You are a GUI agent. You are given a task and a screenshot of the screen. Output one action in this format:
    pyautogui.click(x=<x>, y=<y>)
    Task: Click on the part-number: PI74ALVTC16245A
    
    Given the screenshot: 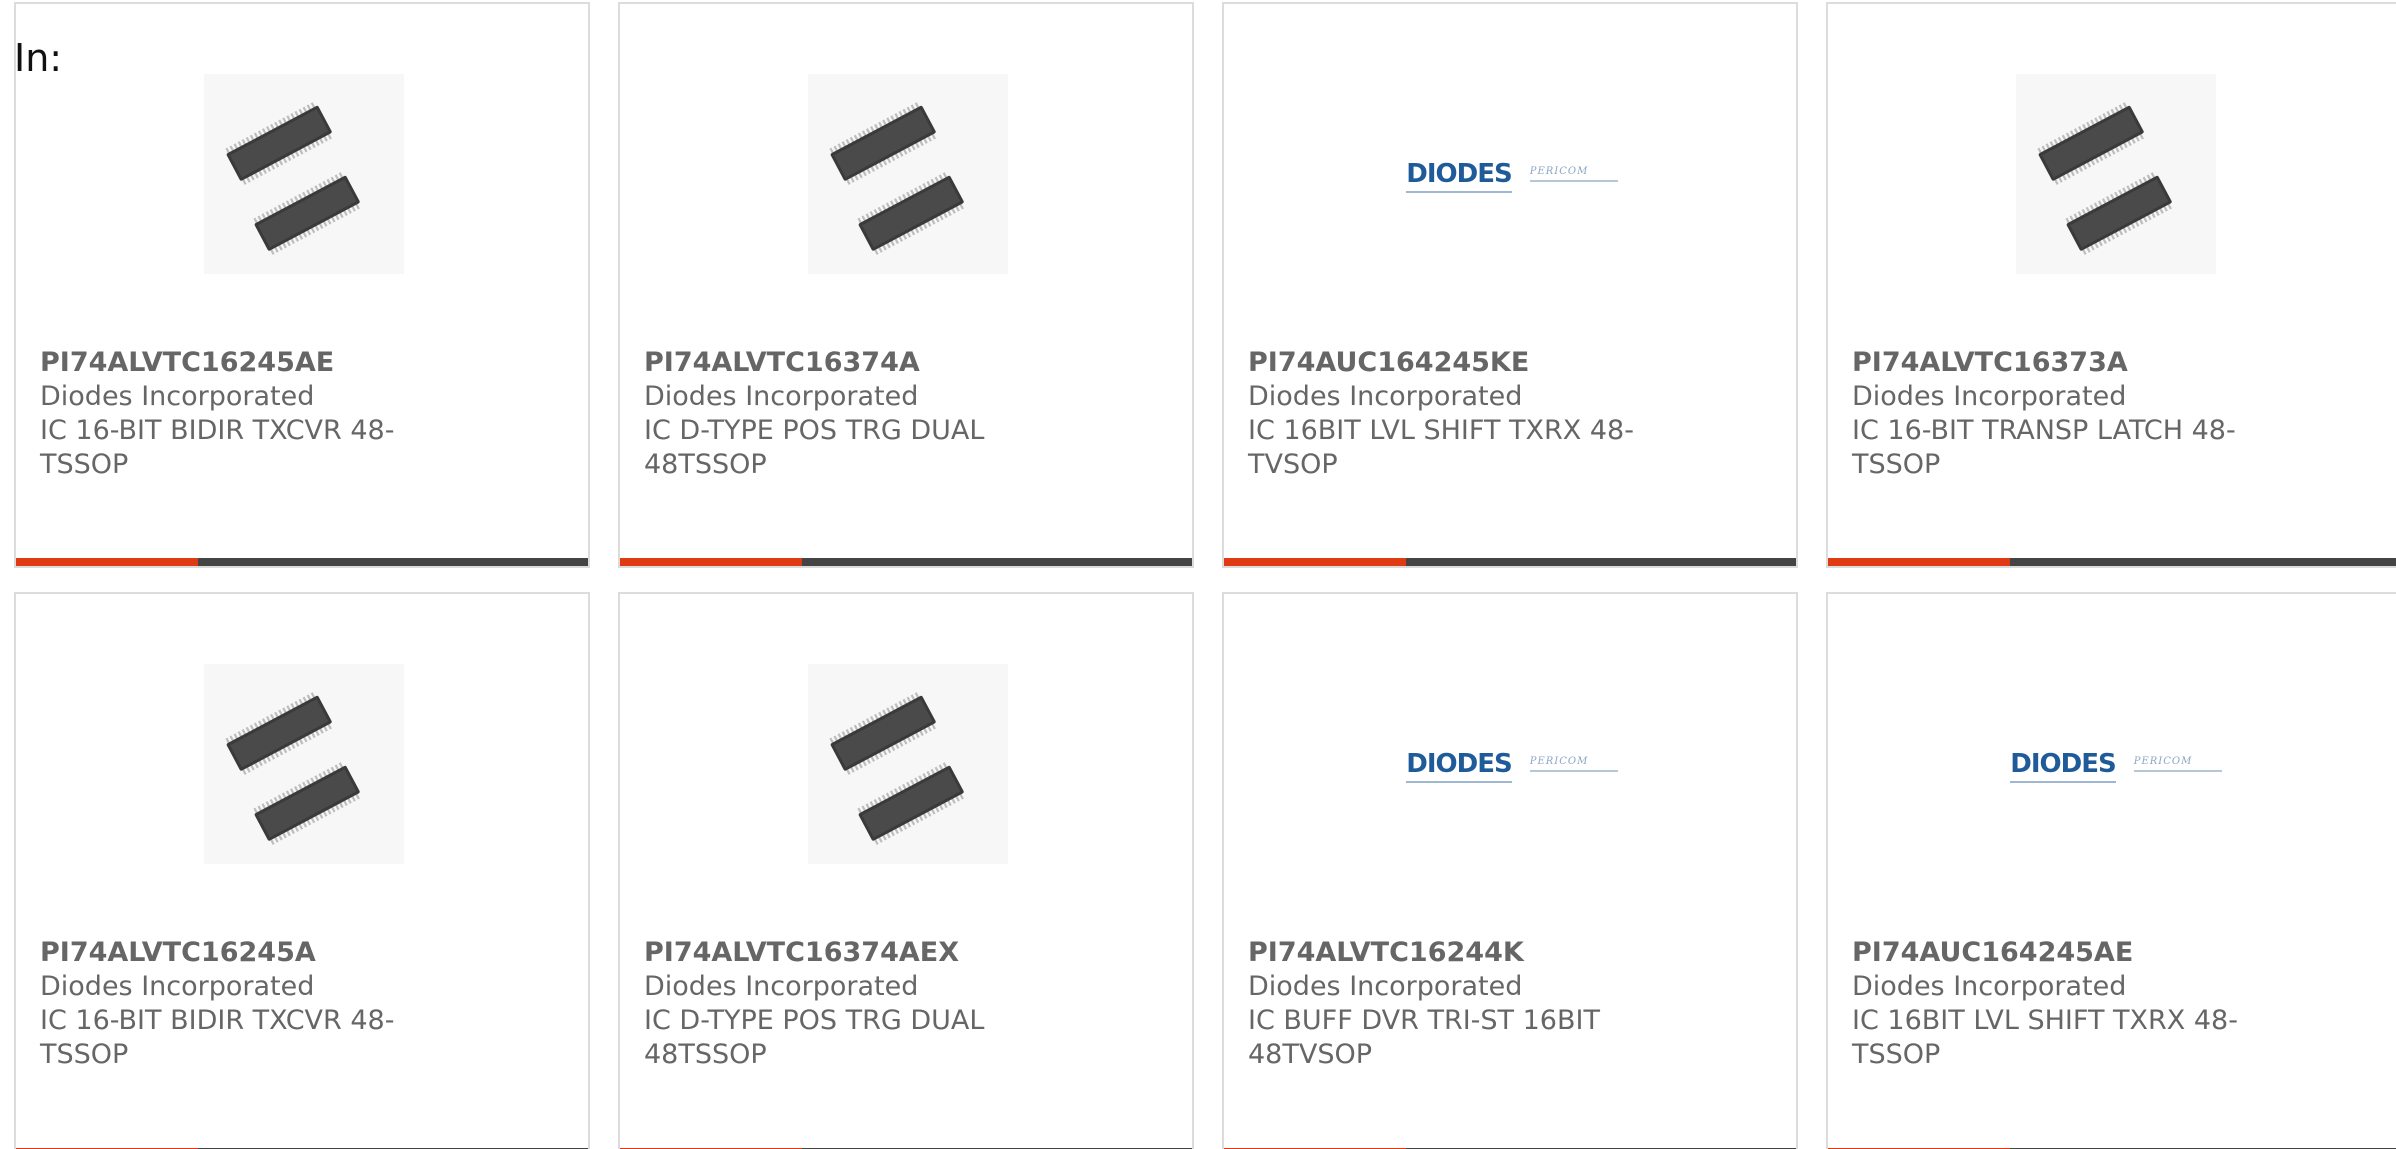 What is the action you would take?
    pyautogui.click(x=178, y=952)
    